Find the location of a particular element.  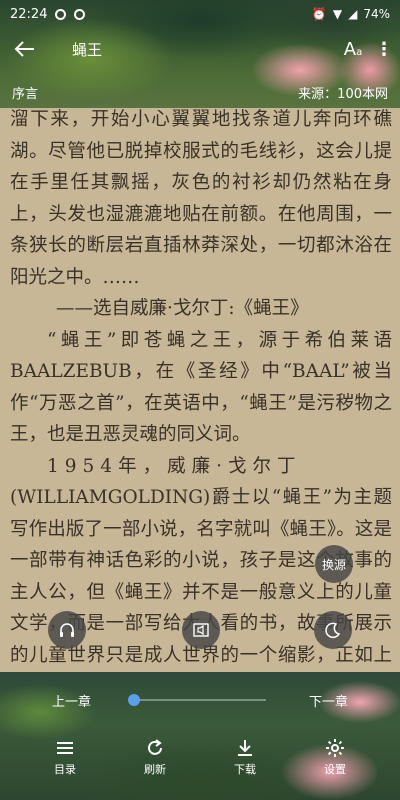

catalog-label: 目录 is located at coordinates (65, 769).